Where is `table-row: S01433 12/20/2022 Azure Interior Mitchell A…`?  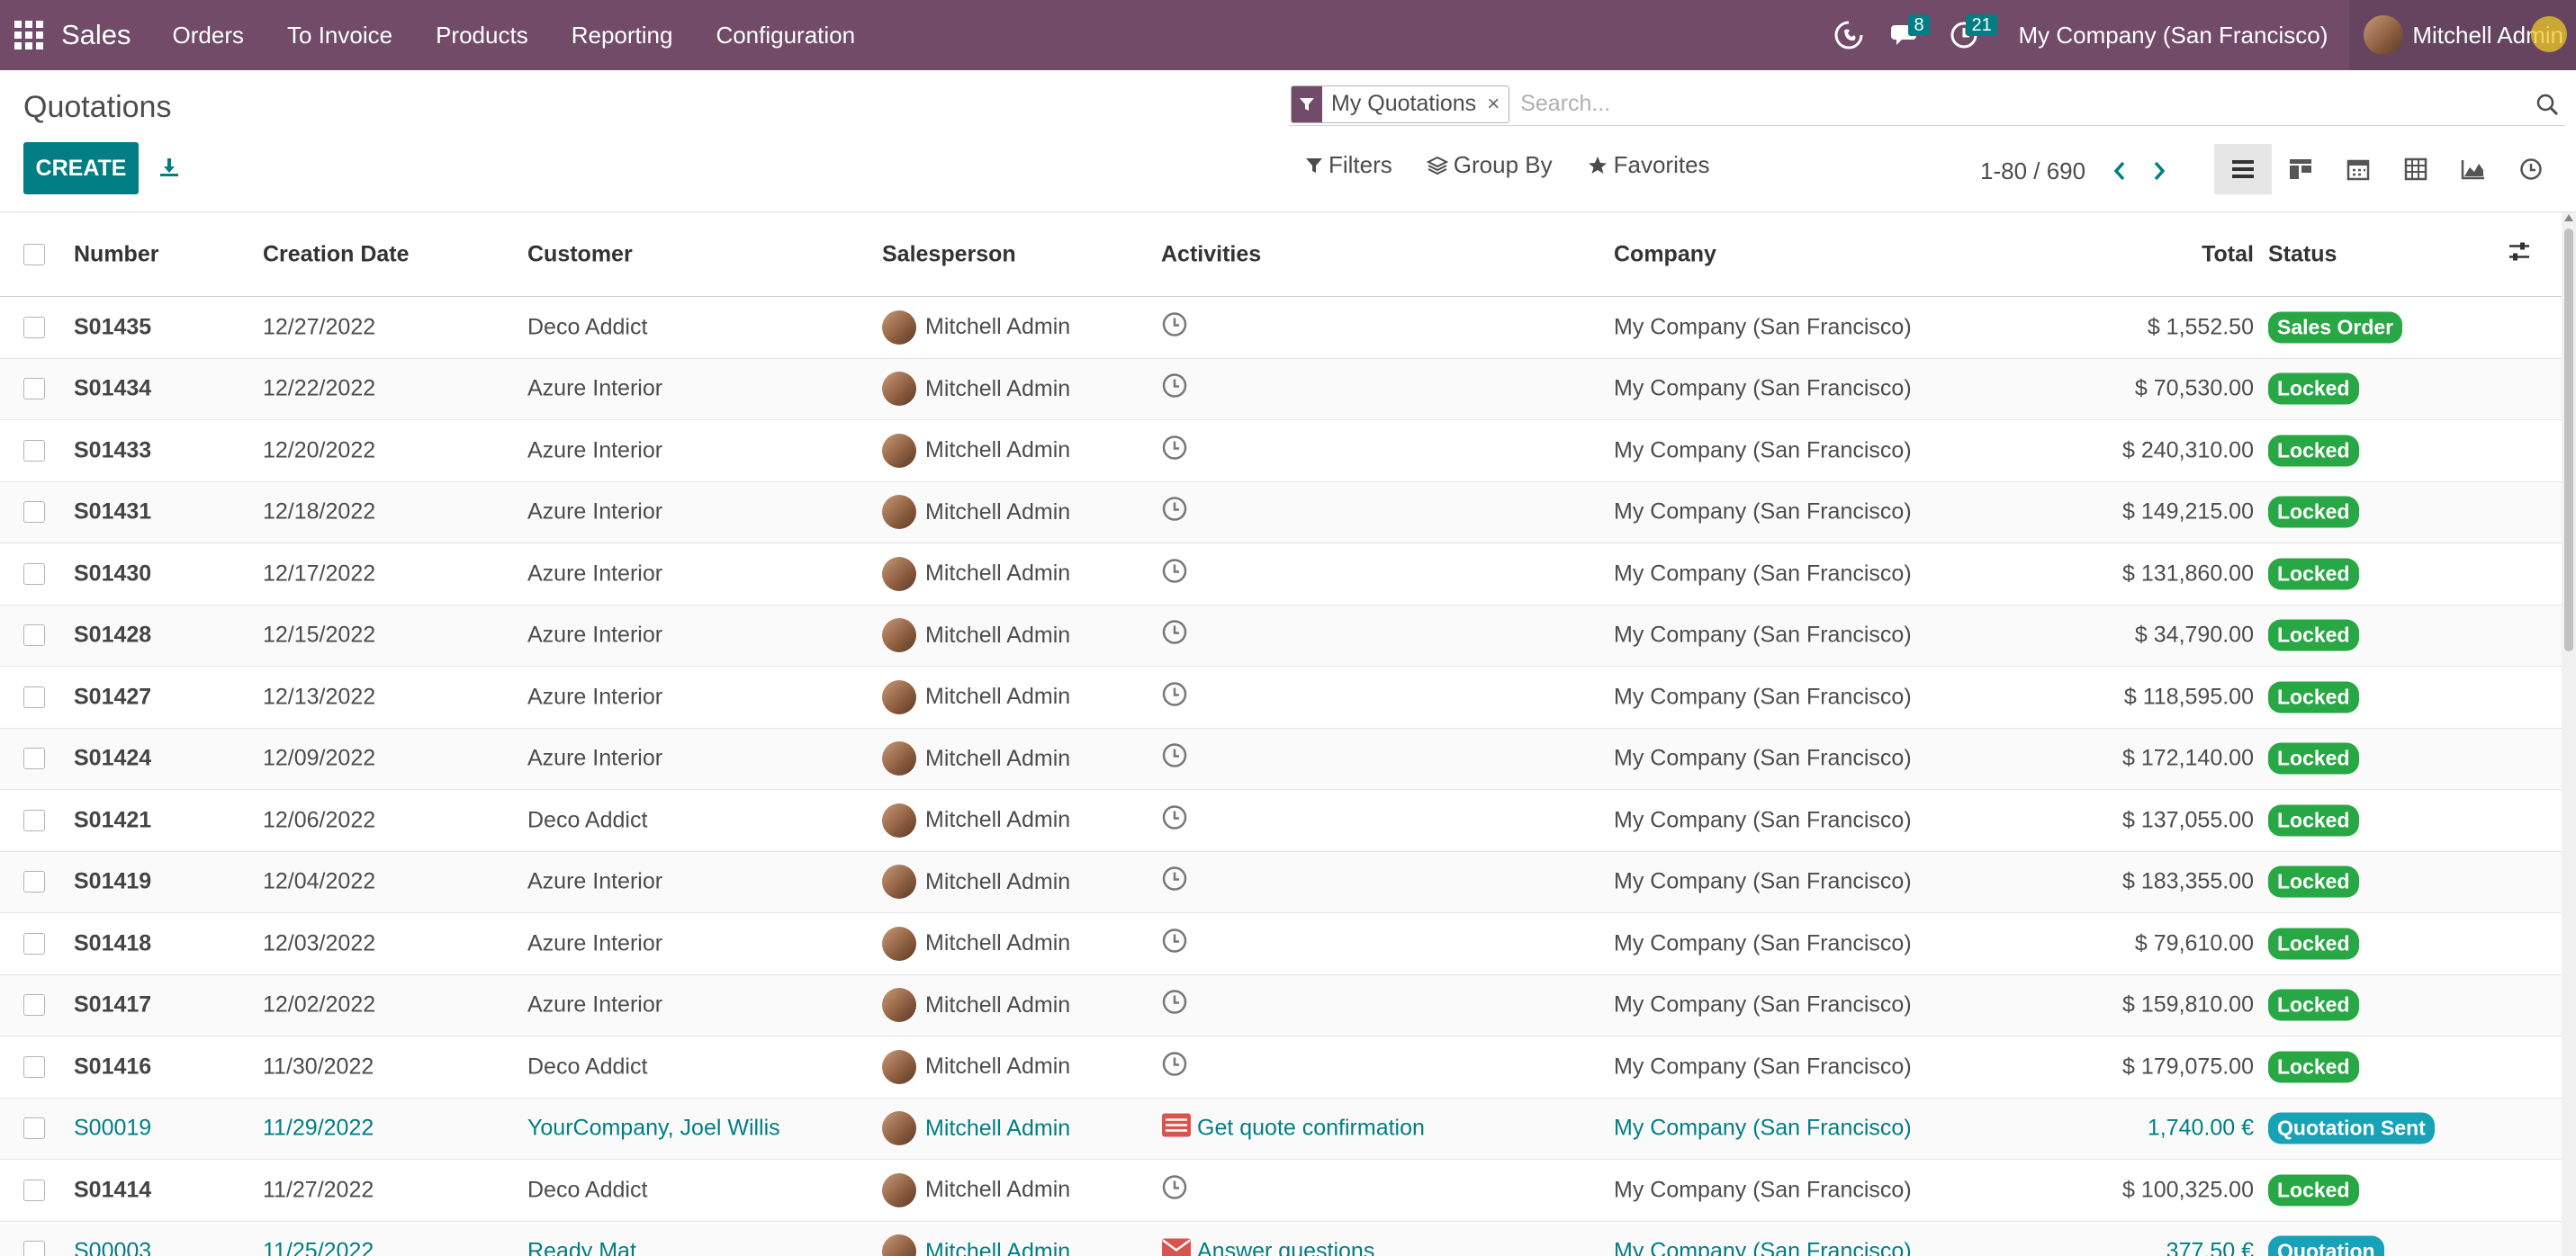
table-row: S01433 12/20/2022 Azure Interior Mitchell A… is located at coordinates (1281, 451).